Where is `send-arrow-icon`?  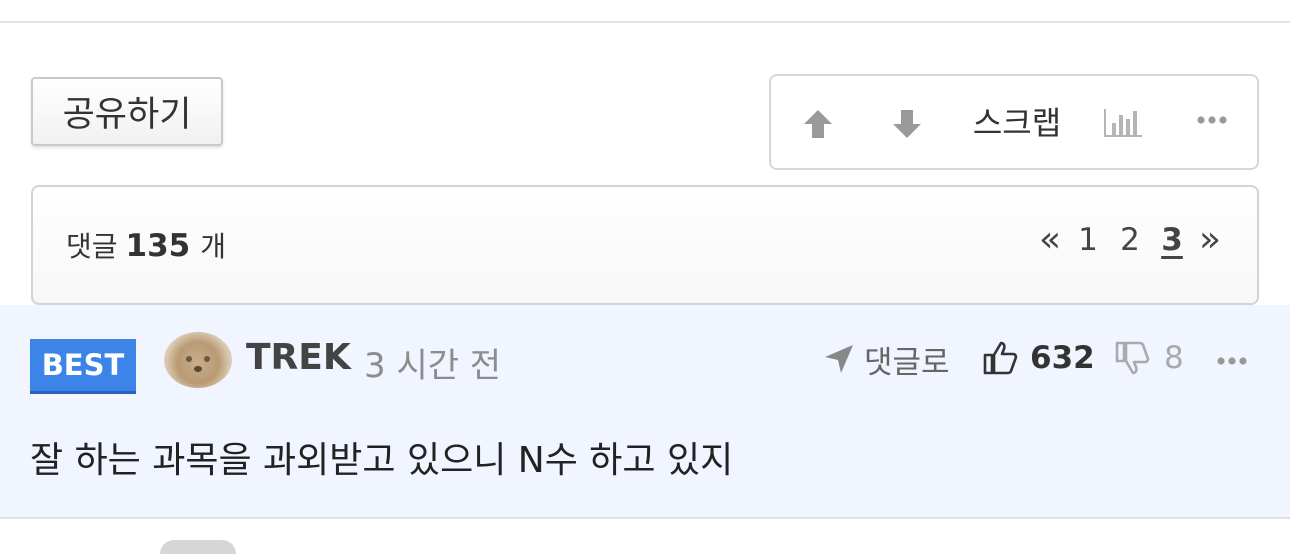 send-arrow-icon is located at coordinates (839, 359).